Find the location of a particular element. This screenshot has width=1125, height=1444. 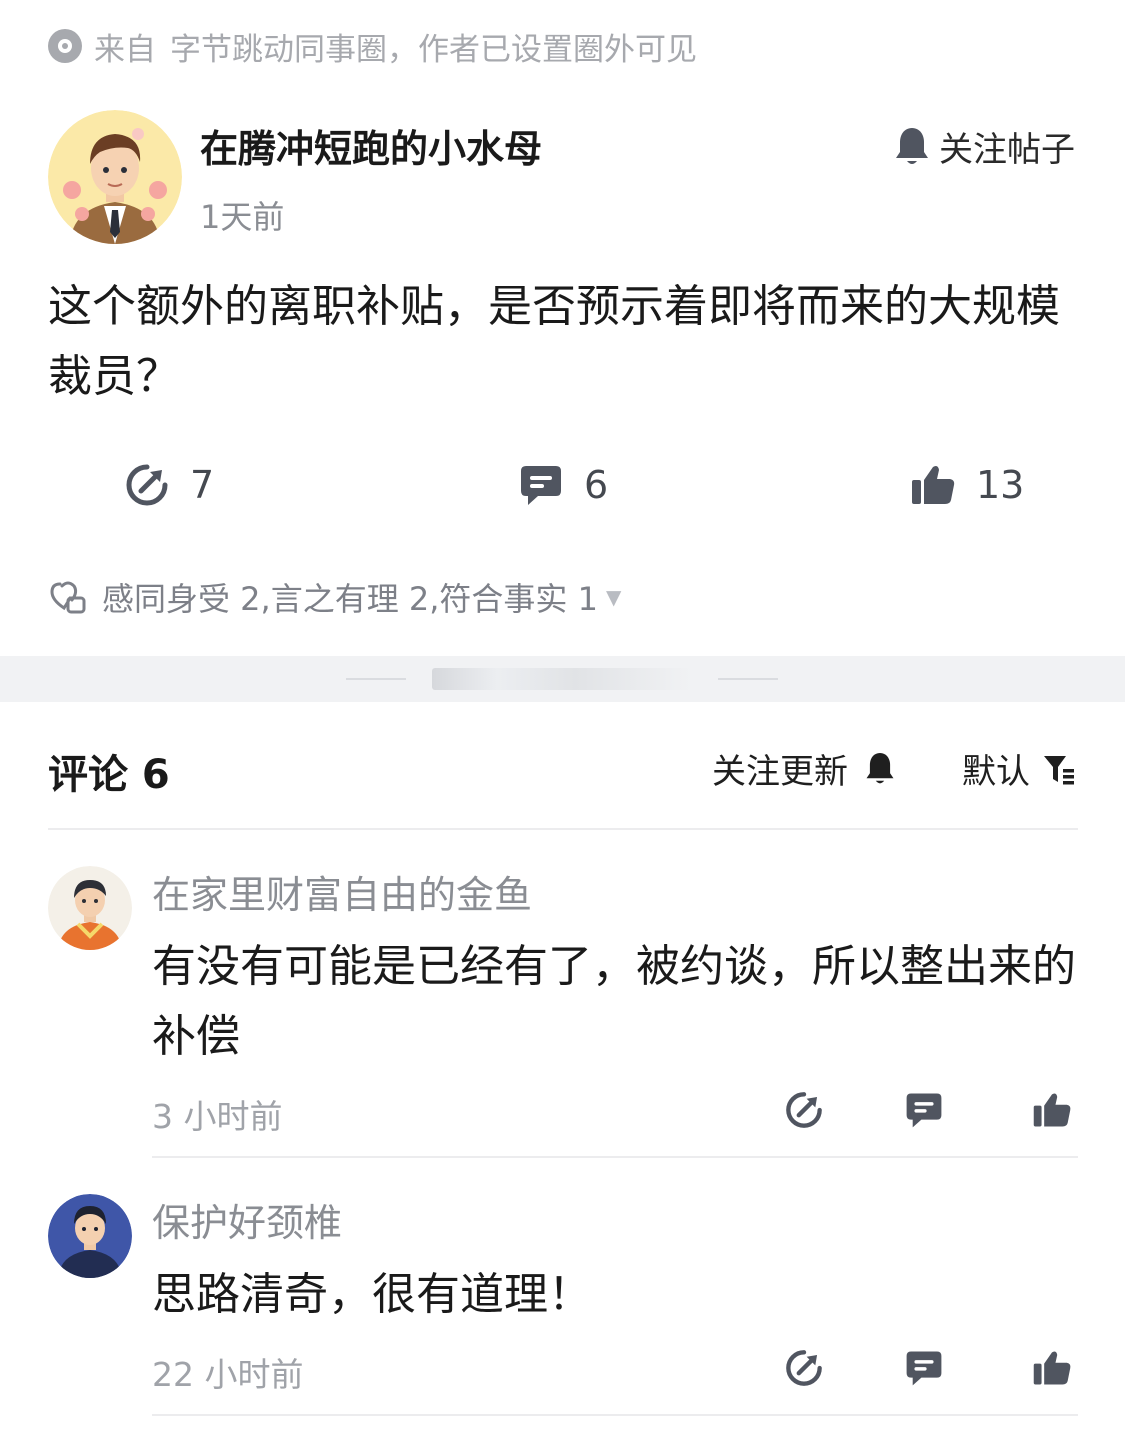

section-divider is located at coordinates (562, 679).